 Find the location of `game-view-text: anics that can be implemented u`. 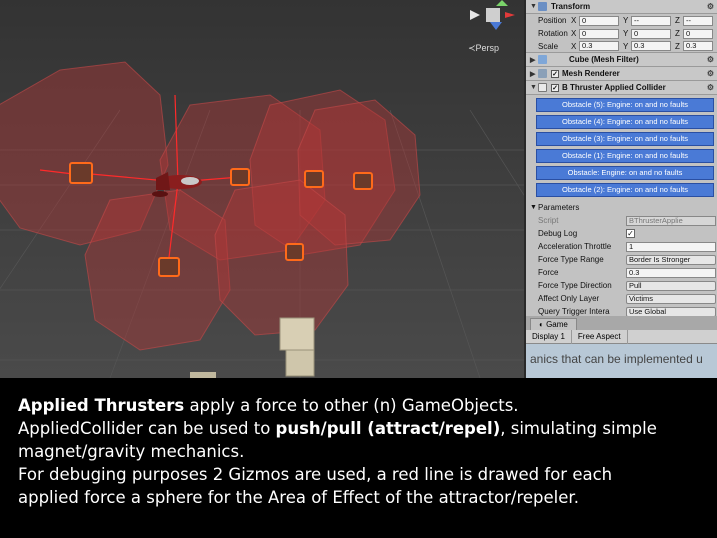

game-view-text: anics that can be implemented u is located at coordinates (616, 359).